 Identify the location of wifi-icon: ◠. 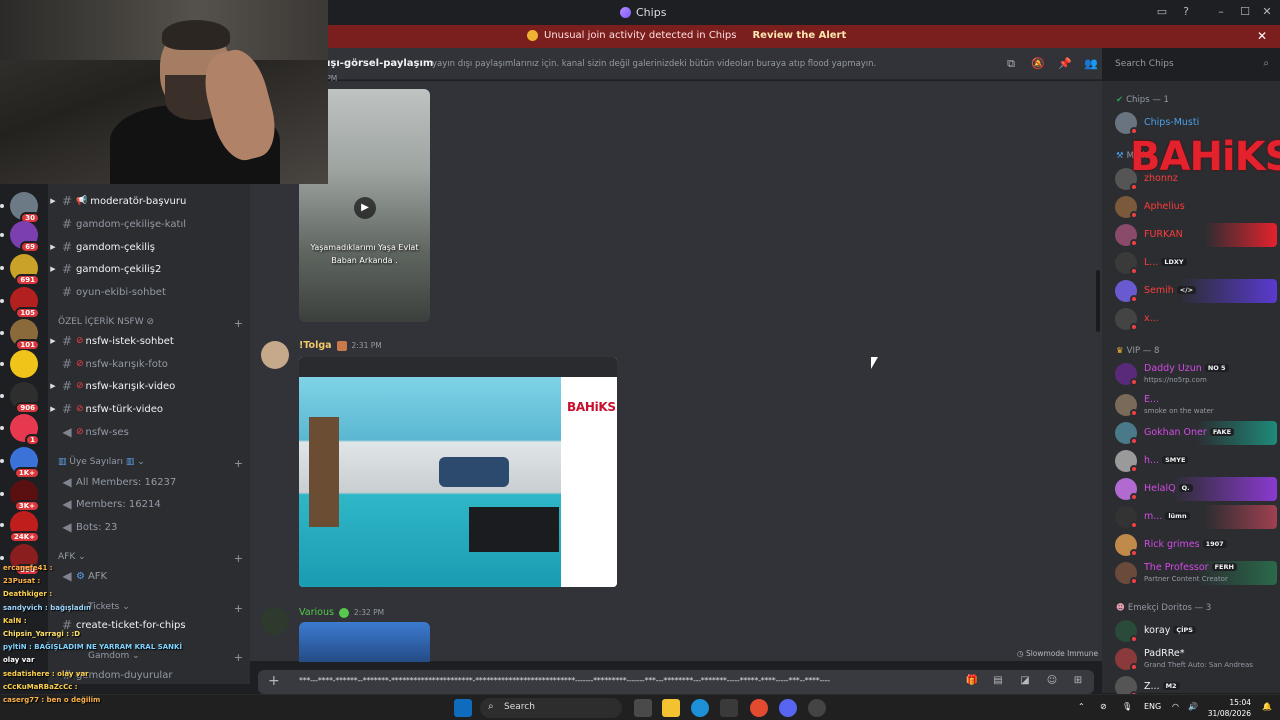
(1175, 706).